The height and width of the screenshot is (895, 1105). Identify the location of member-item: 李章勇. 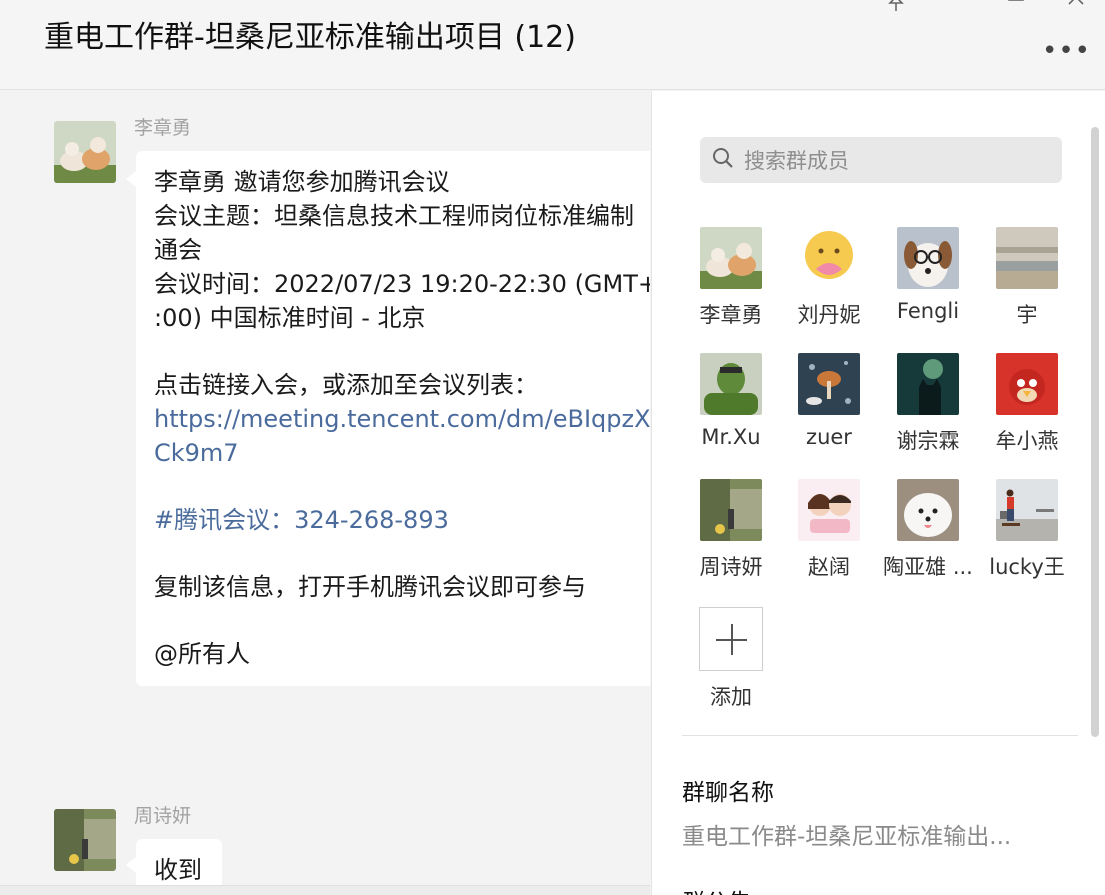
(731, 278).